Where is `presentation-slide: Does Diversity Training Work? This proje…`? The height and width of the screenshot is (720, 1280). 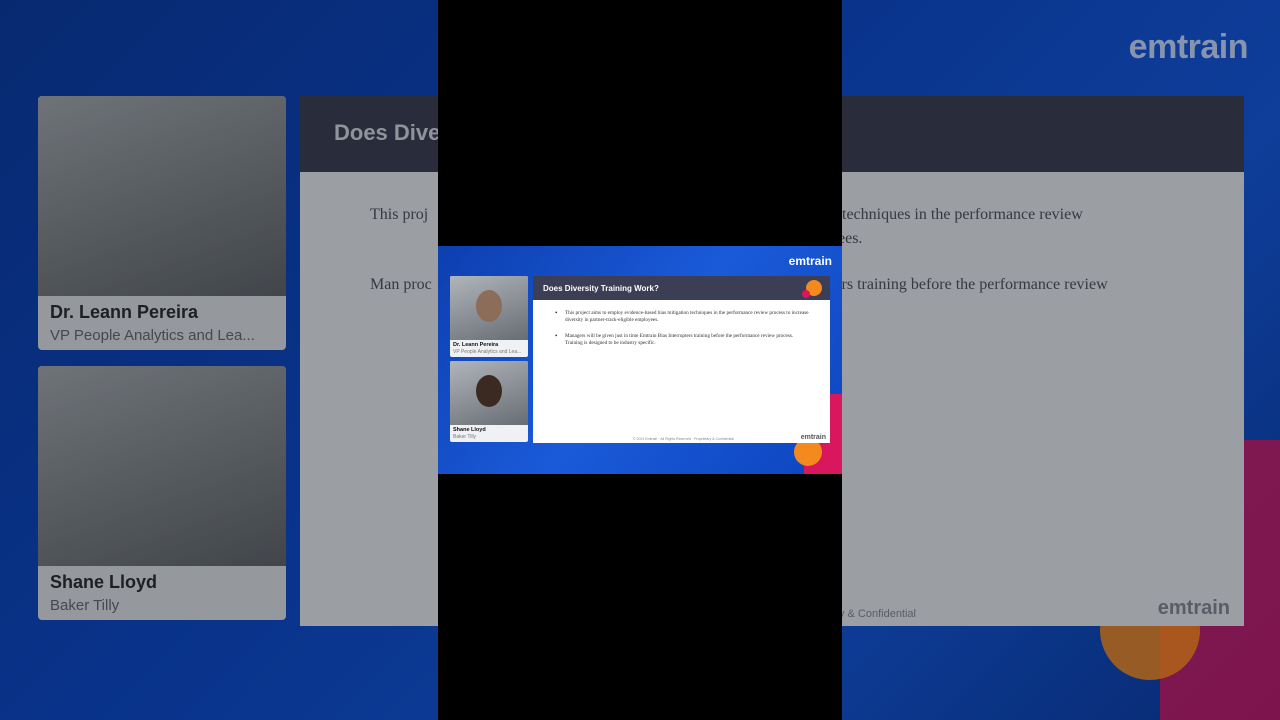 presentation-slide: Does Diversity Training Work? This proje… is located at coordinates (681, 359).